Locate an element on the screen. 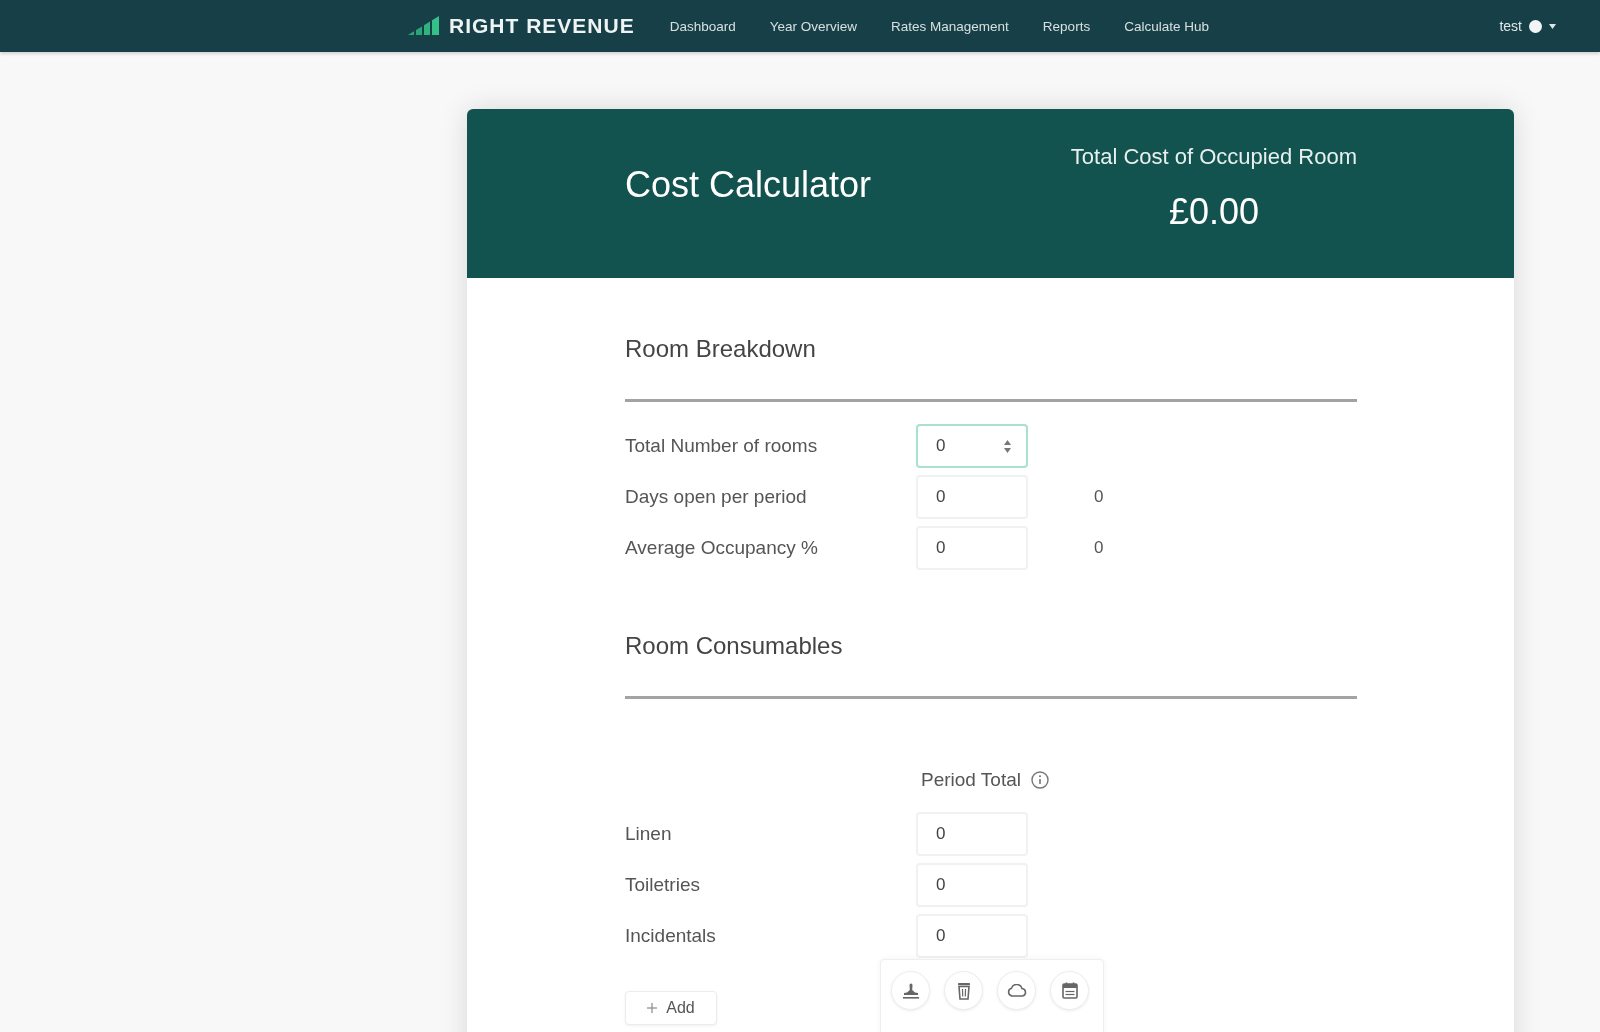 This screenshot has height=1032, width=1600. nav-link: Dashboard is located at coordinates (702, 26).